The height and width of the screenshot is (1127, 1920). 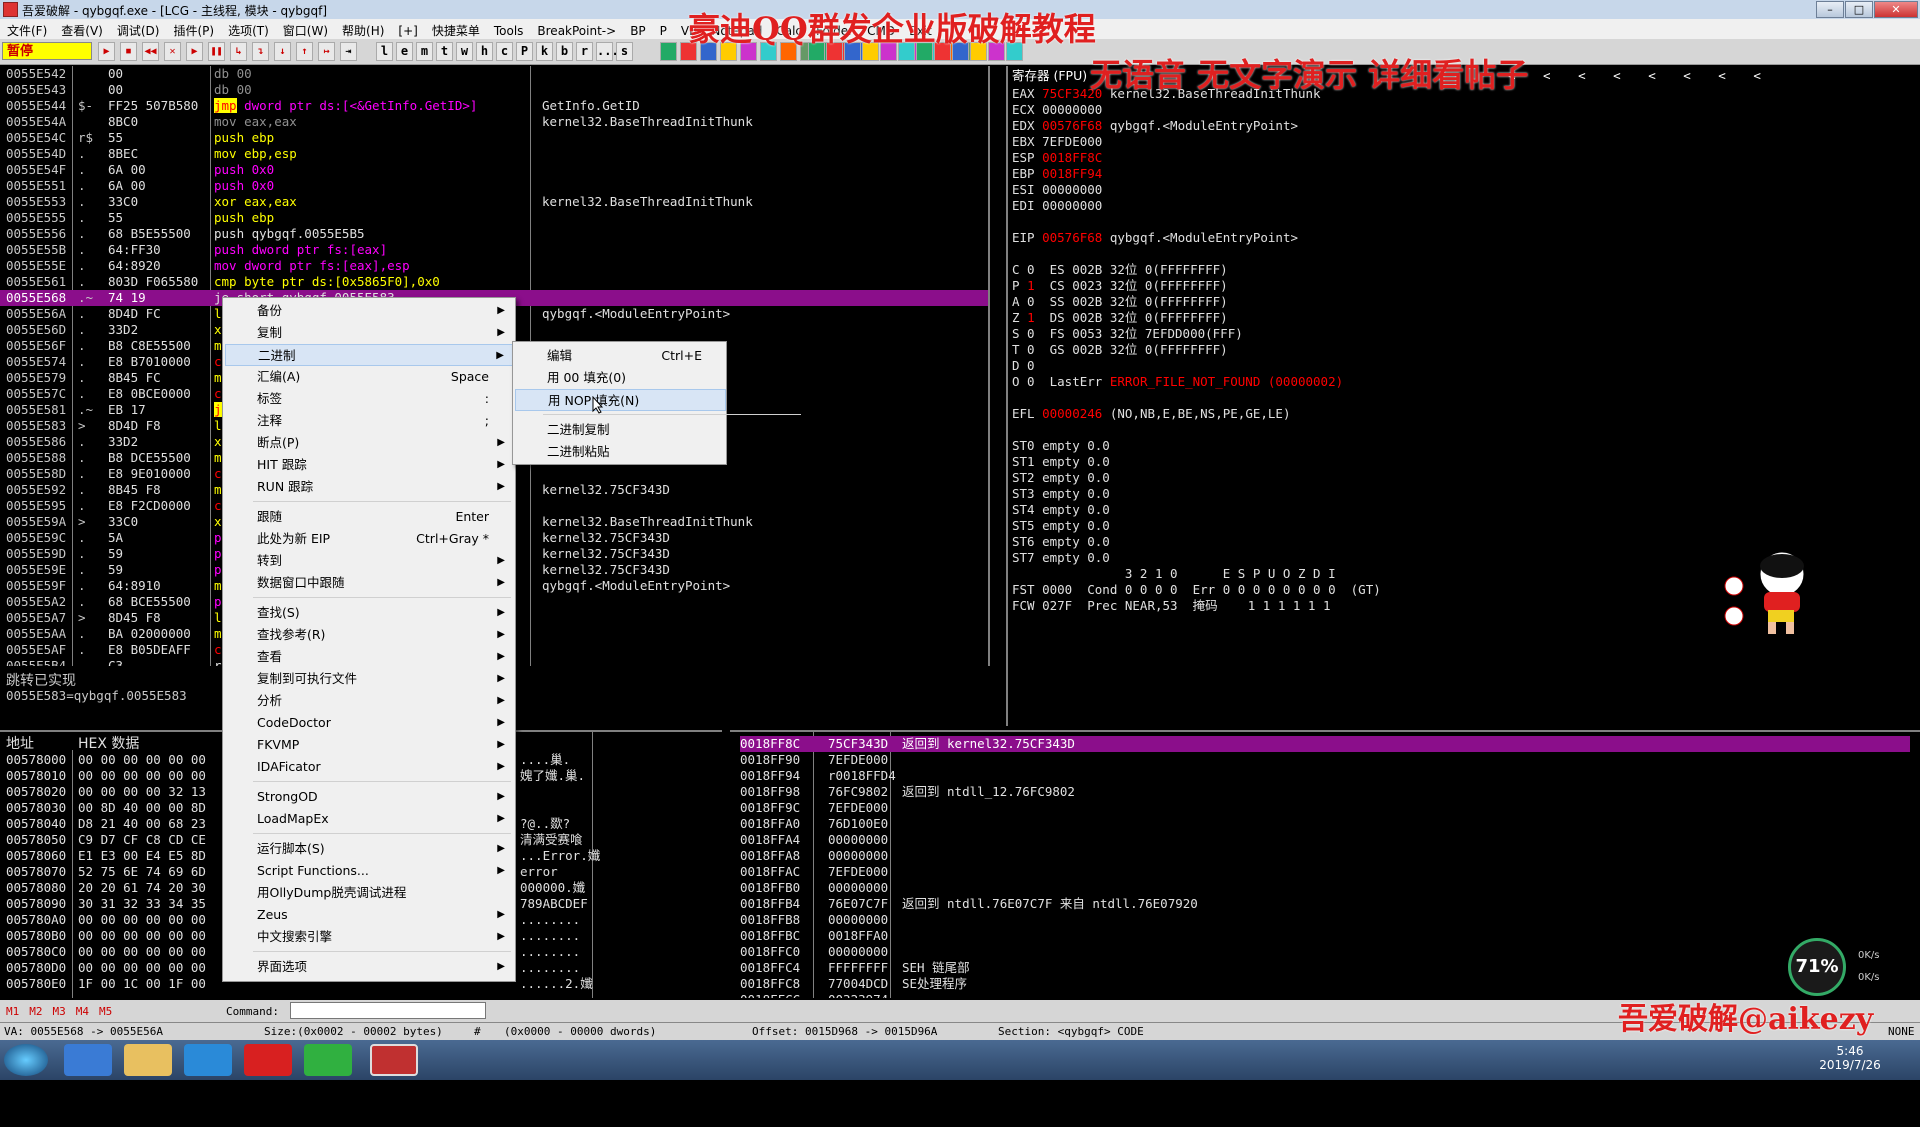 What do you see at coordinates (1325, 936) in the screenshot?
I see `stack-row: 0018FFBC 0018FFA0` at bounding box center [1325, 936].